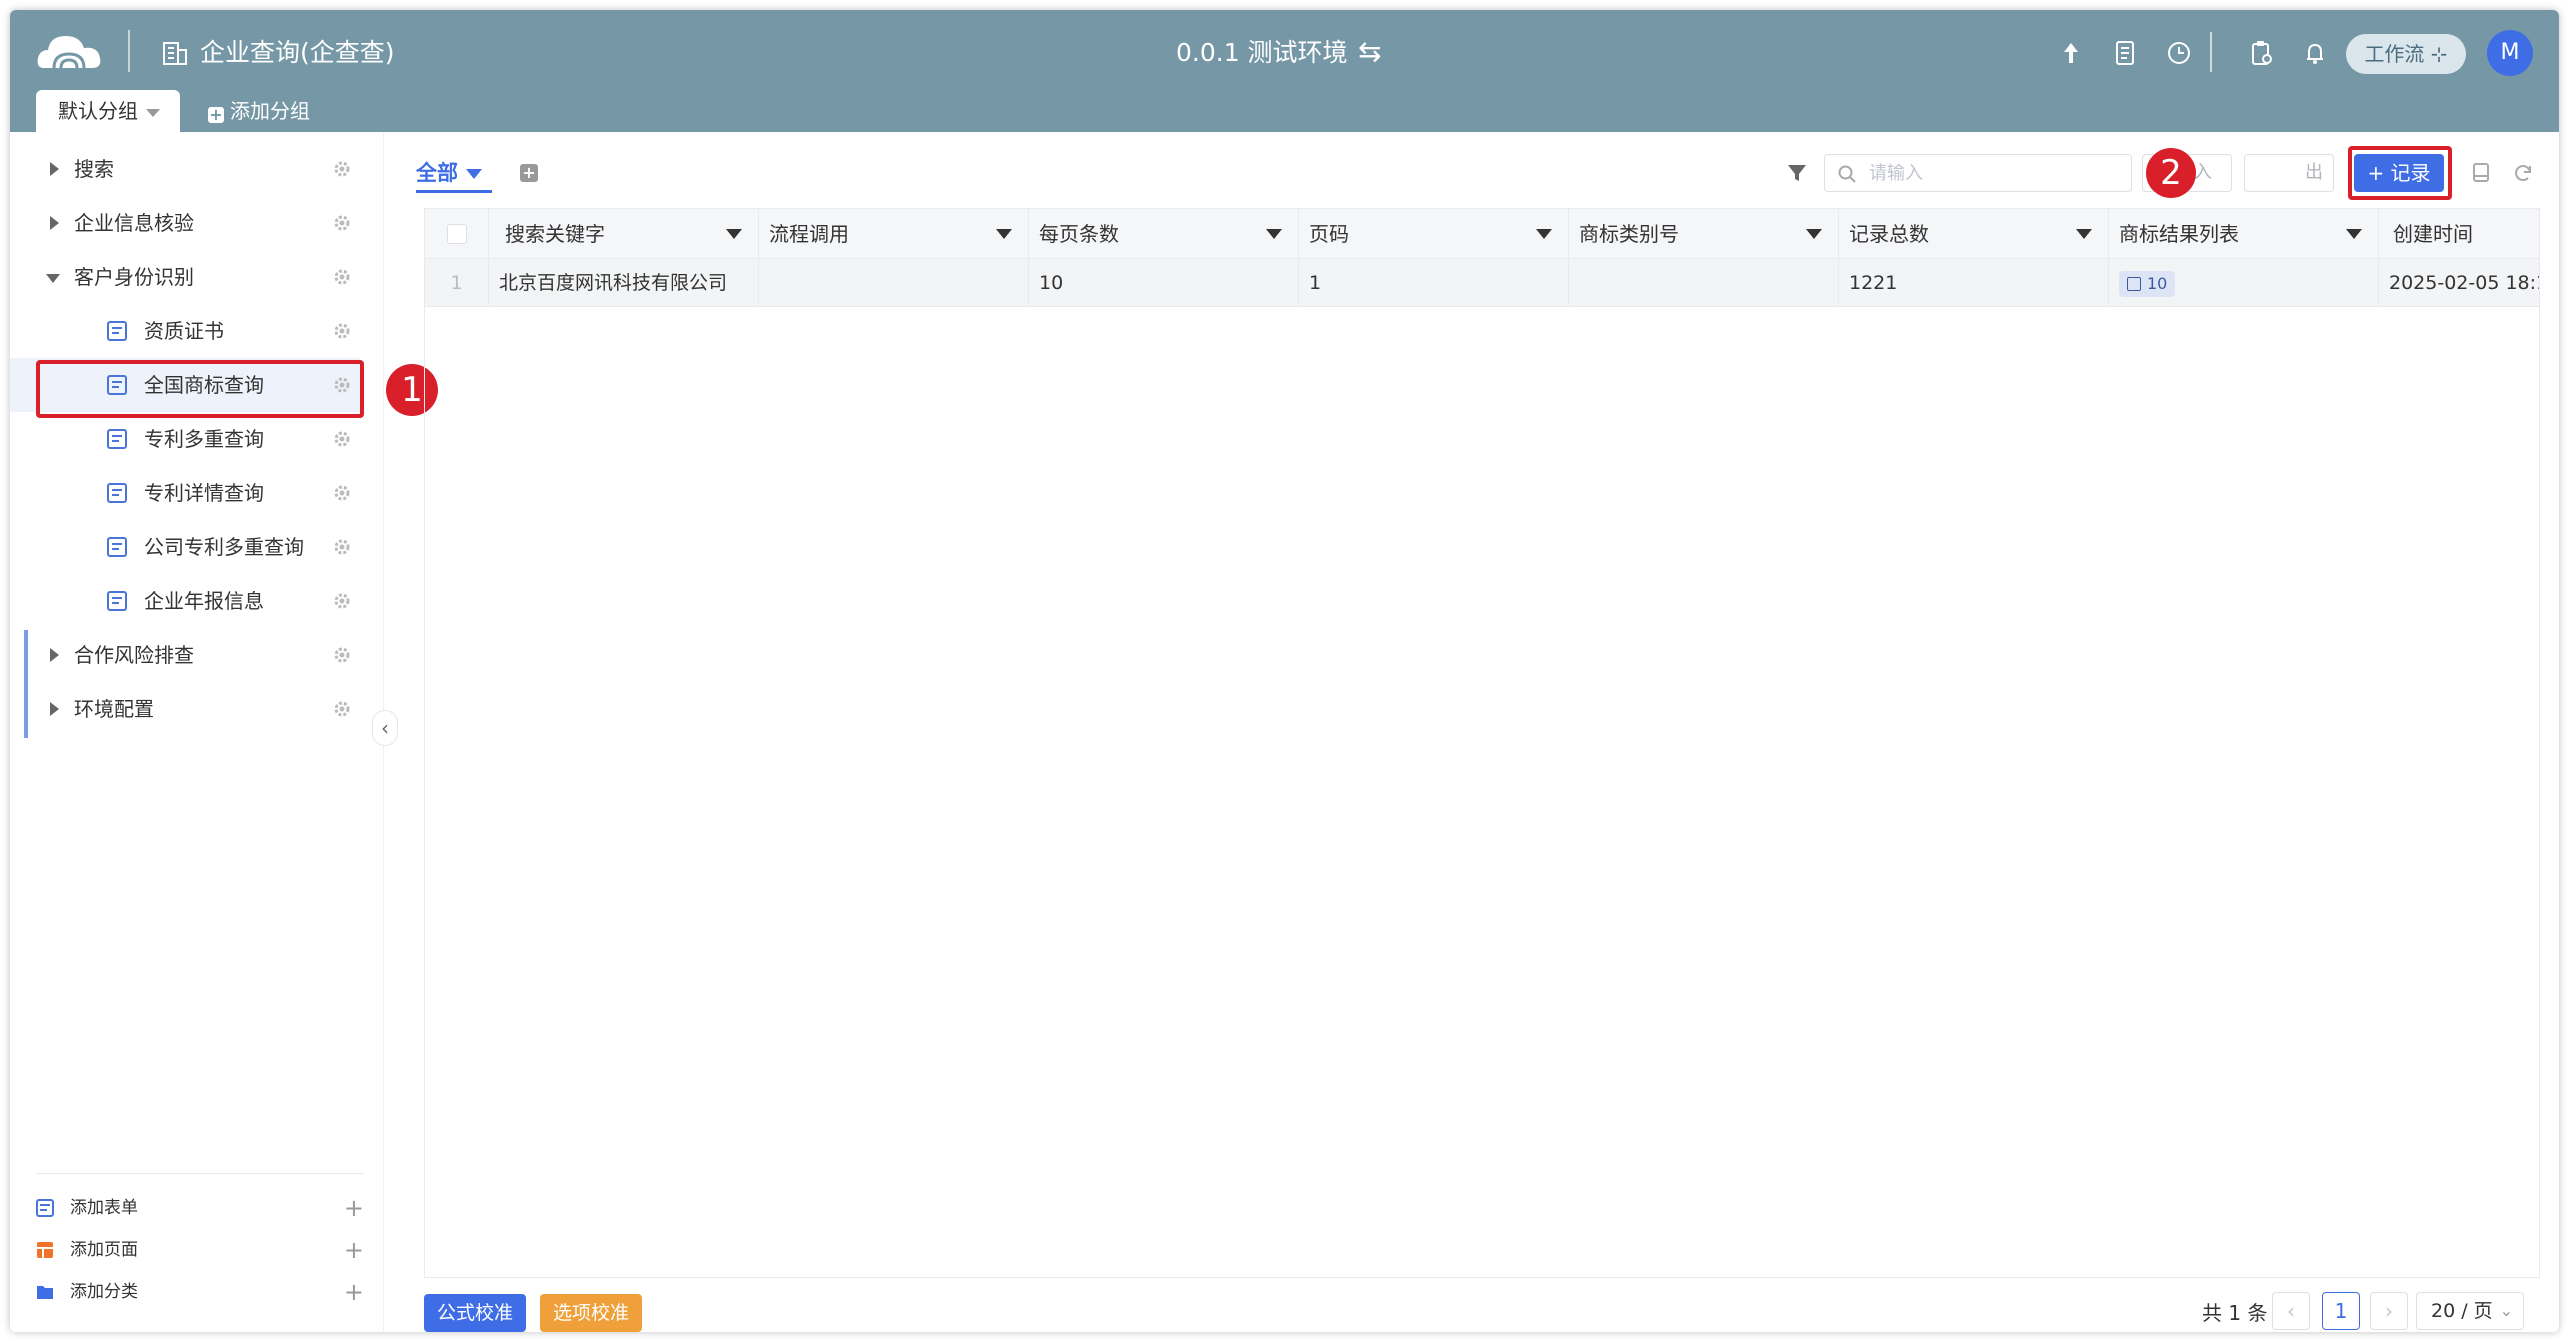 The width and height of the screenshot is (2569, 1342). I want to click on page-size-label: 20 / 页, so click(2462, 1311).